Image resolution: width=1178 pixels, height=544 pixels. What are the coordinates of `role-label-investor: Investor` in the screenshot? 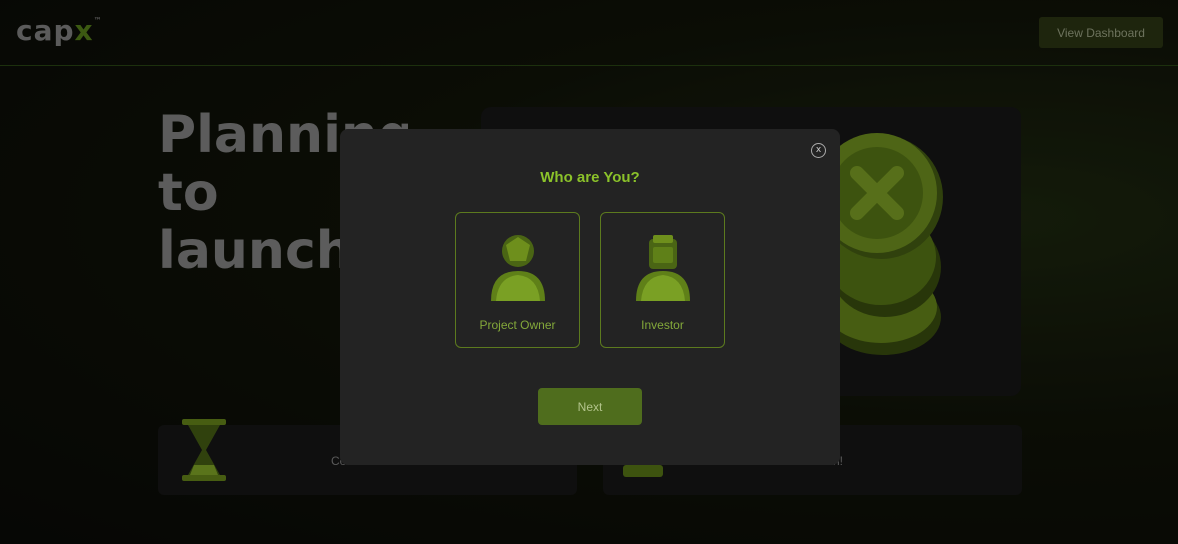 It's located at (662, 325).